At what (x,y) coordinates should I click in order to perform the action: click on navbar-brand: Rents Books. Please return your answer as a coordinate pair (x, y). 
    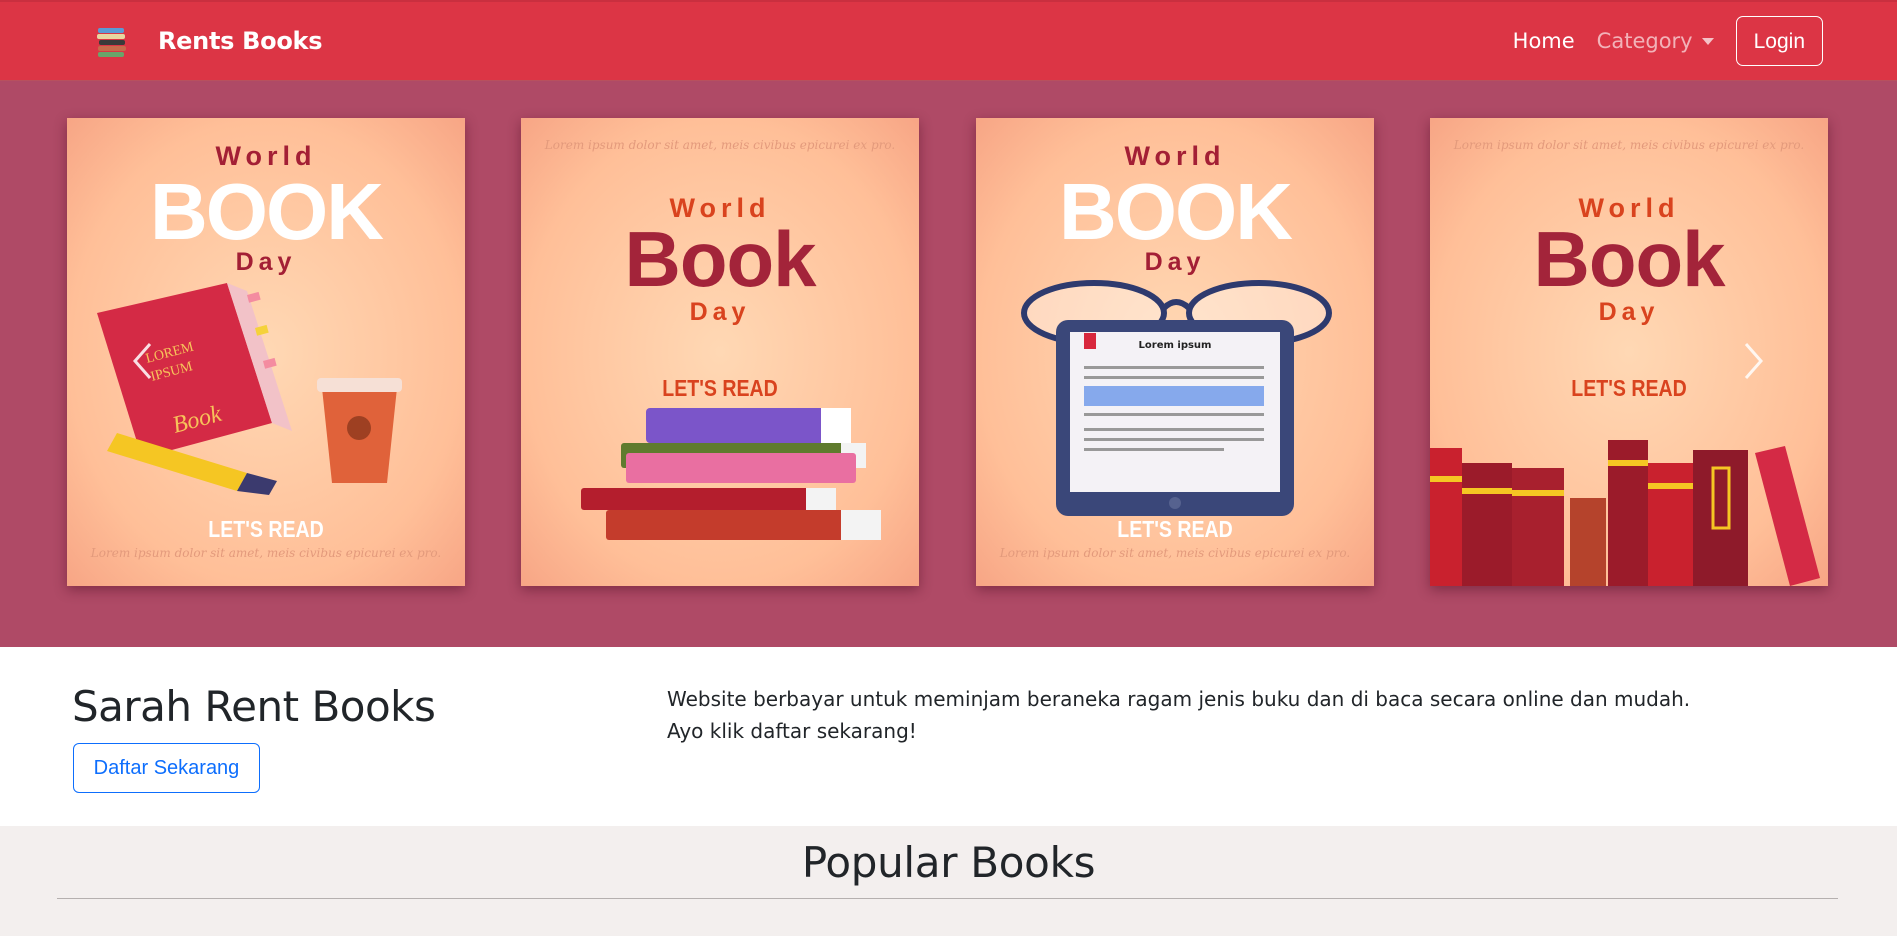
    Looking at the image, I should click on (209, 41).